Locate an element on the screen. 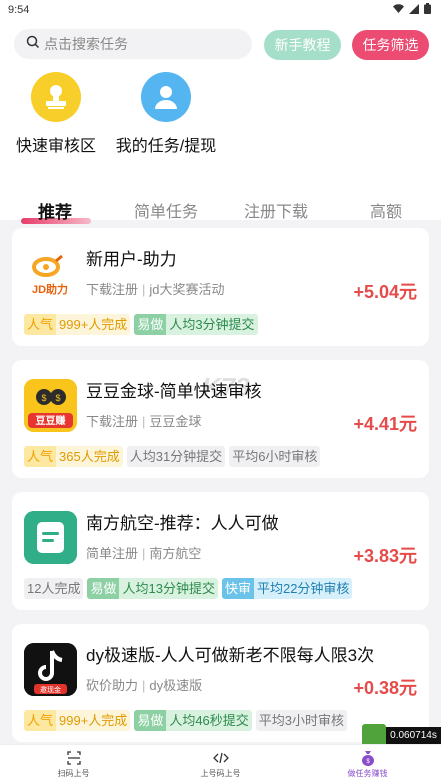 The width and height of the screenshot is (441, 784). nav-scan-login: 扫码上号 is located at coordinates (73, 764).